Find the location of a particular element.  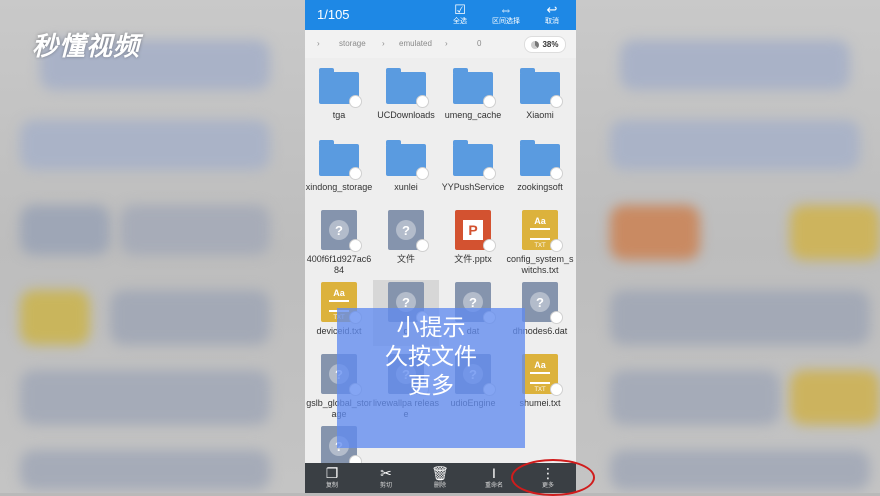

file-item: Xiaomi is located at coordinates (540, 93).